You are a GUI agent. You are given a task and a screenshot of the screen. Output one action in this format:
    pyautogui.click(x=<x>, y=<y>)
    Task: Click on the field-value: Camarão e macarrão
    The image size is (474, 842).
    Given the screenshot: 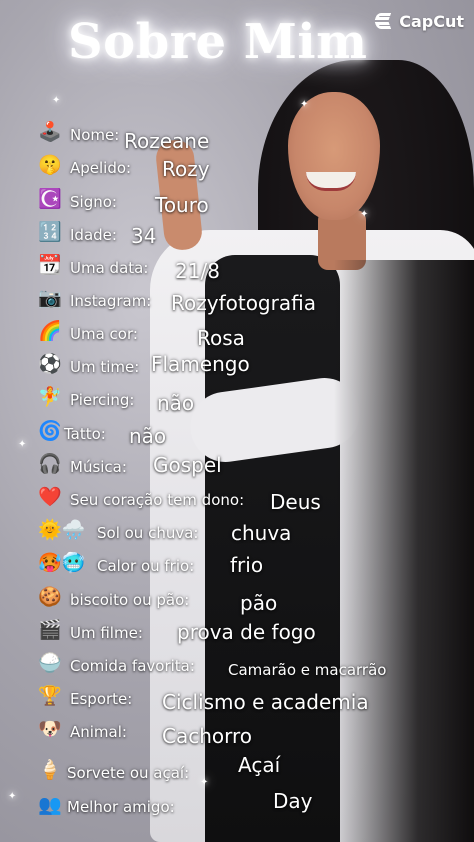 What is the action you would take?
    pyautogui.click(x=307, y=670)
    